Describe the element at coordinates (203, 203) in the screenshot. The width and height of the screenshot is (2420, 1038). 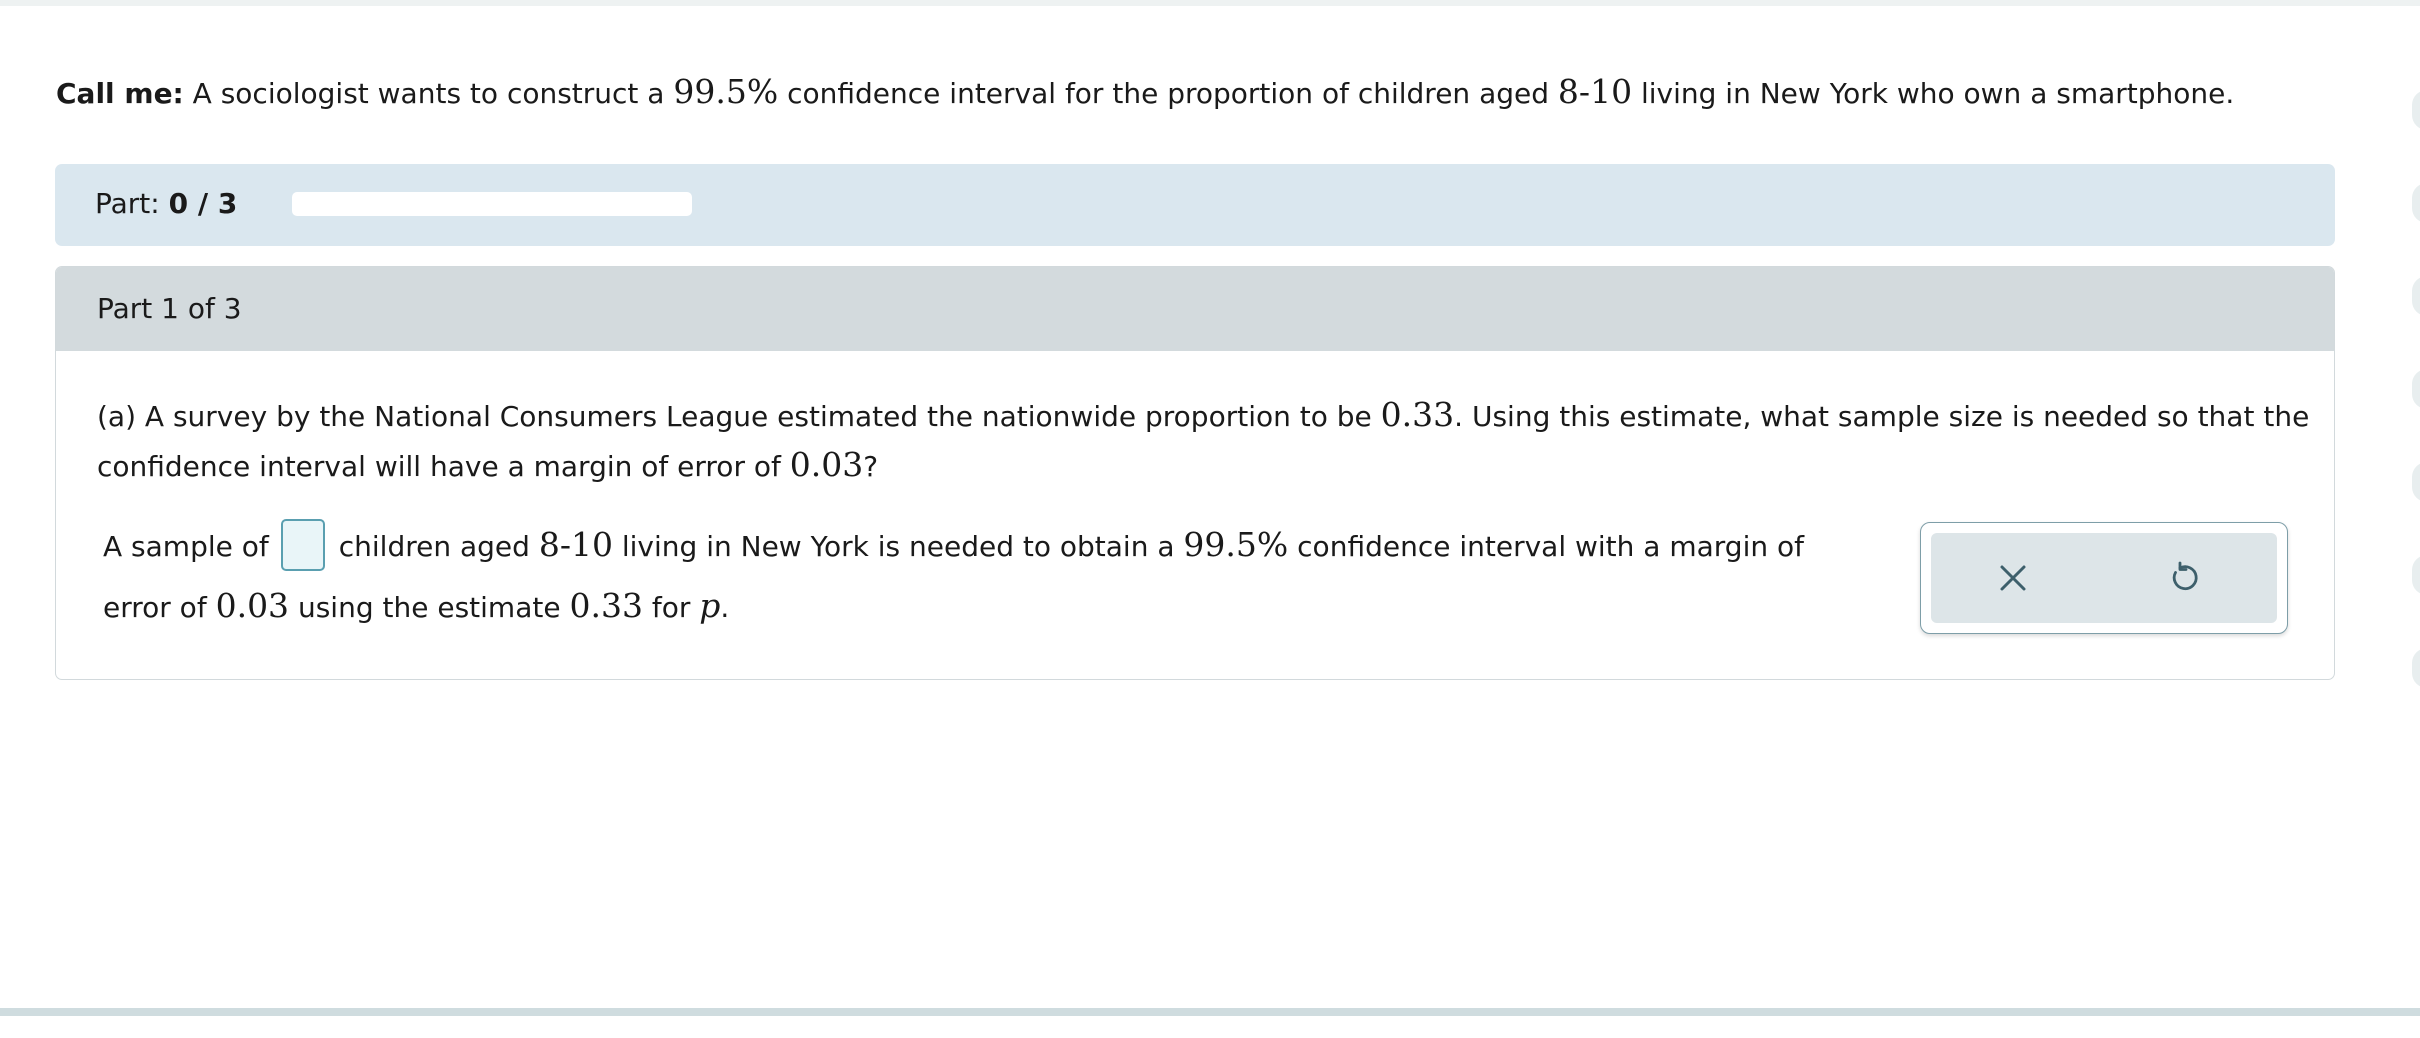
I see `progress-count: 0 / 3` at that location.